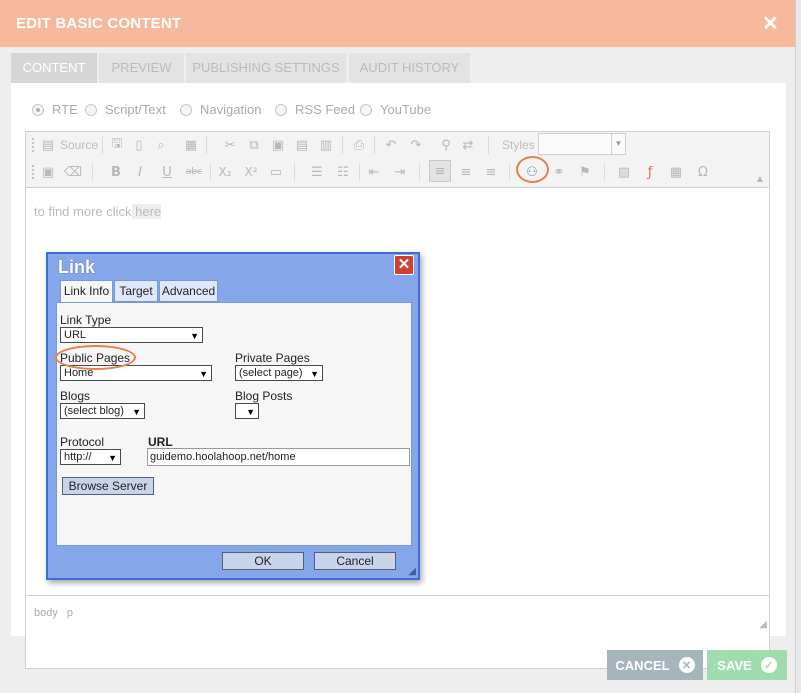 The width and height of the screenshot is (801, 693). I want to click on radio-label: Navigation, so click(231, 109).